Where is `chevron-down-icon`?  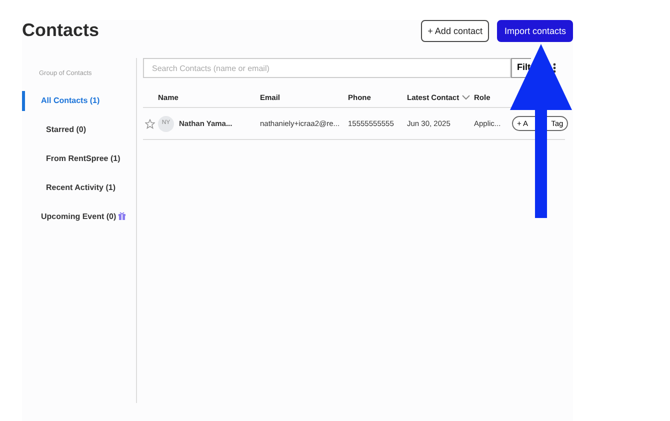
chevron-down-icon is located at coordinates (466, 97).